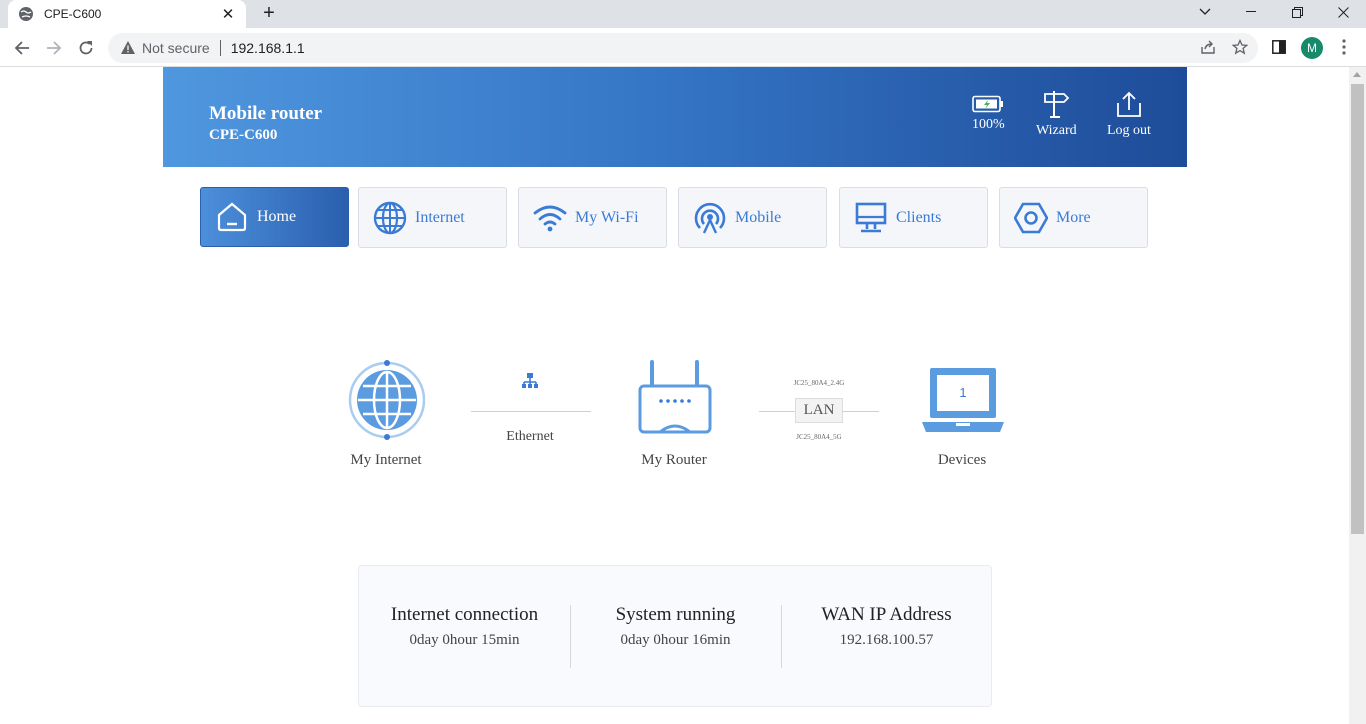 This screenshot has height=724, width=1366. What do you see at coordinates (886, 614) in the screenshot?
I see `stat-title: WAN IP Address` at bounding box center [886, 614].